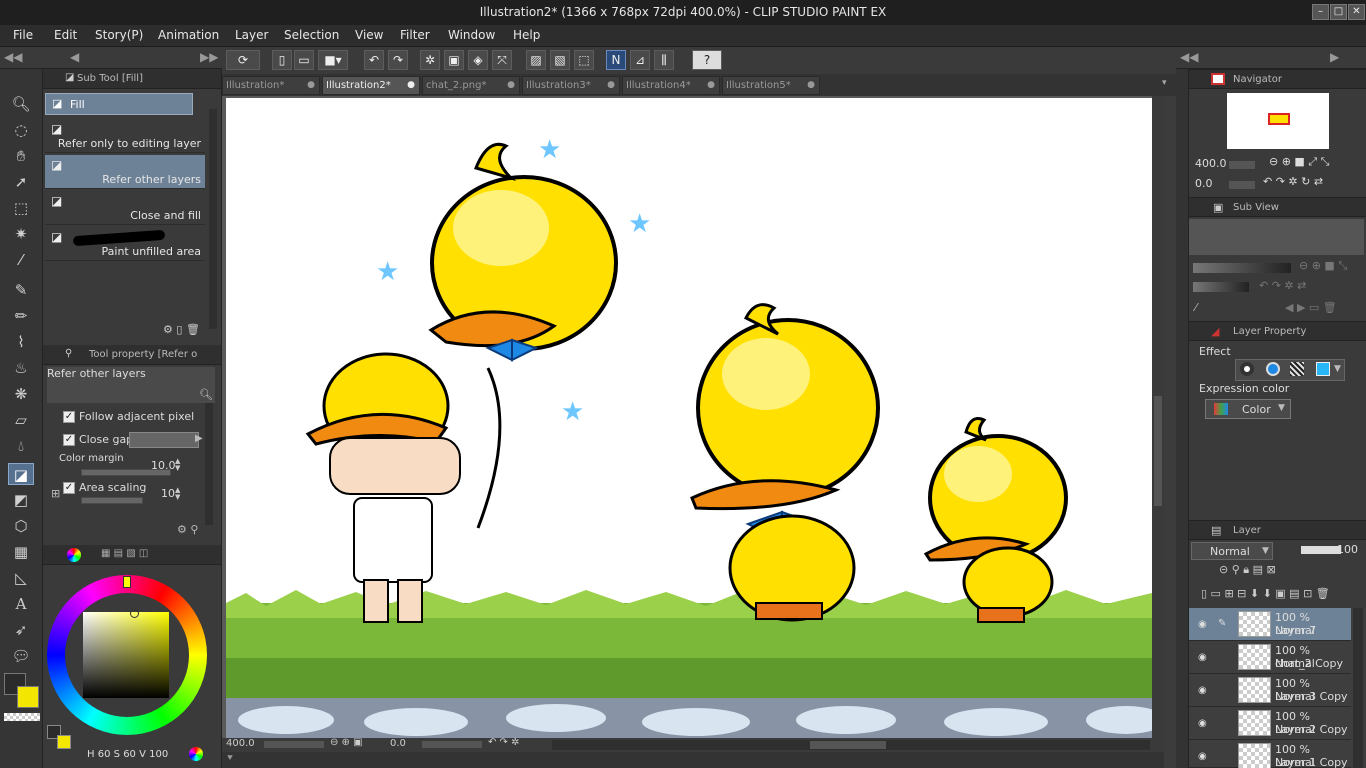 This screenshot has height=768, width=1366. What do you see at coordinates (1356, 12) in the screenshot?
I see `close-button: ✕` at bounding box center [1356, 12].